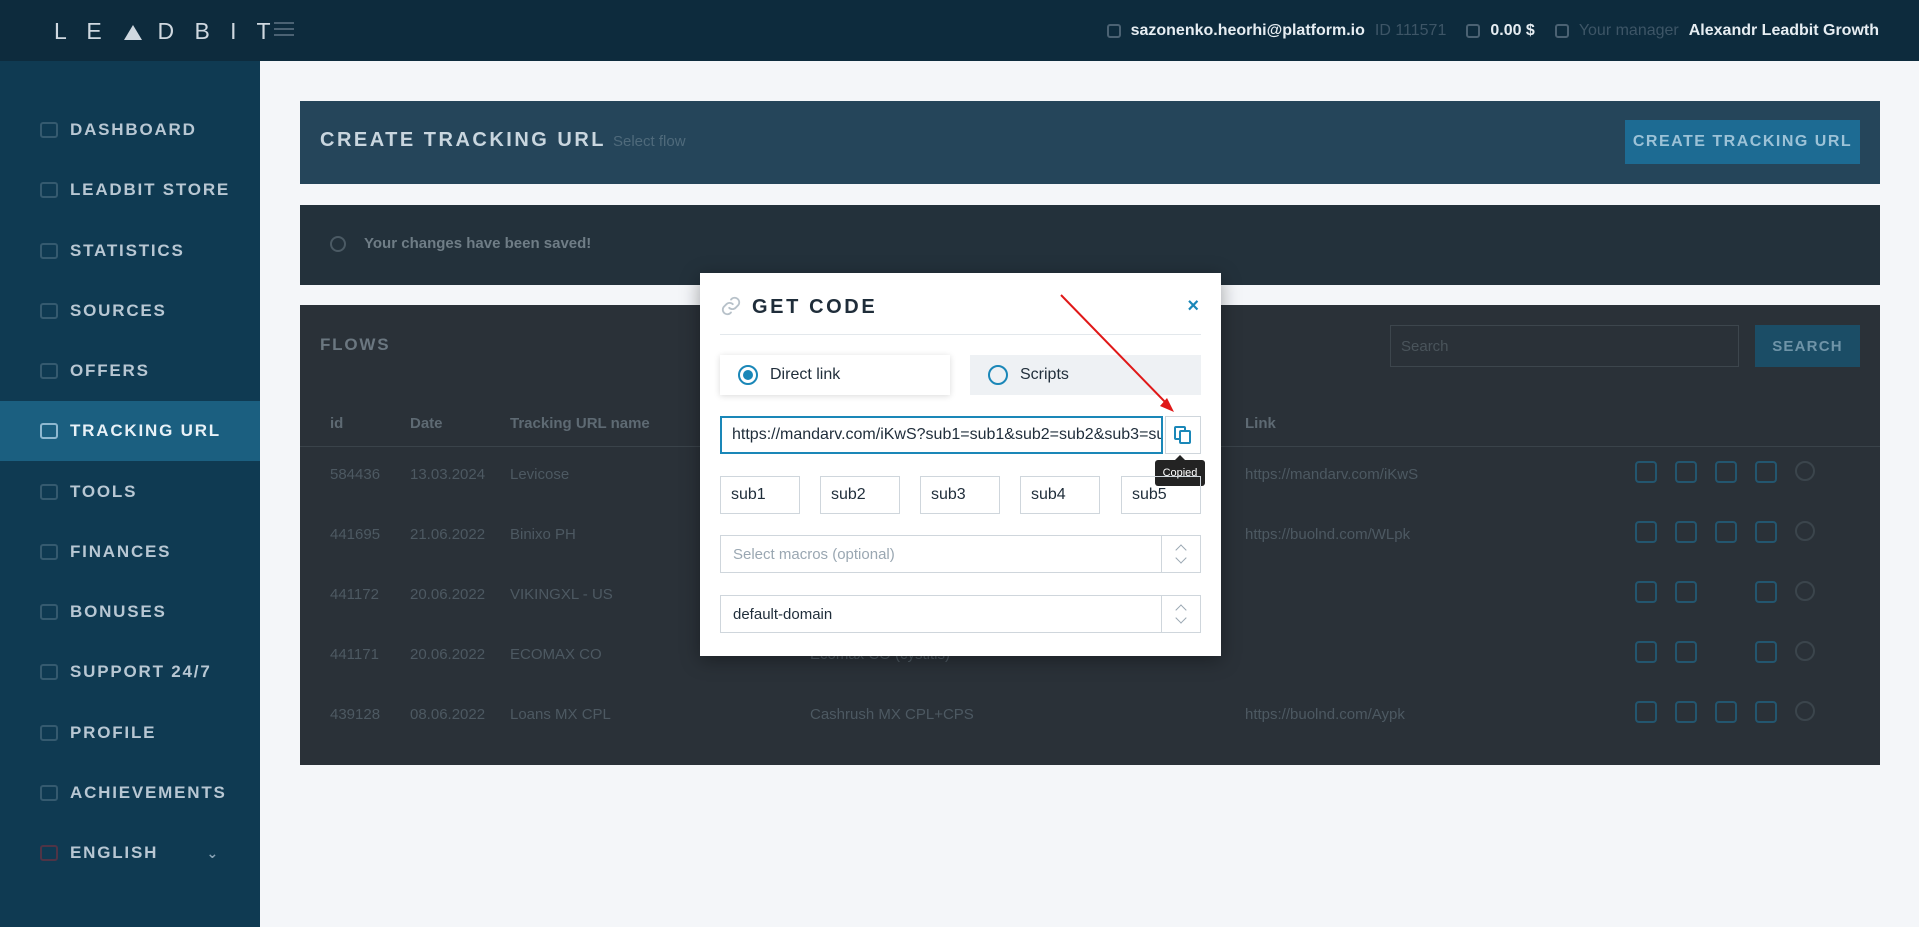  I want to click on dashboard-icon, so click(49, 130).